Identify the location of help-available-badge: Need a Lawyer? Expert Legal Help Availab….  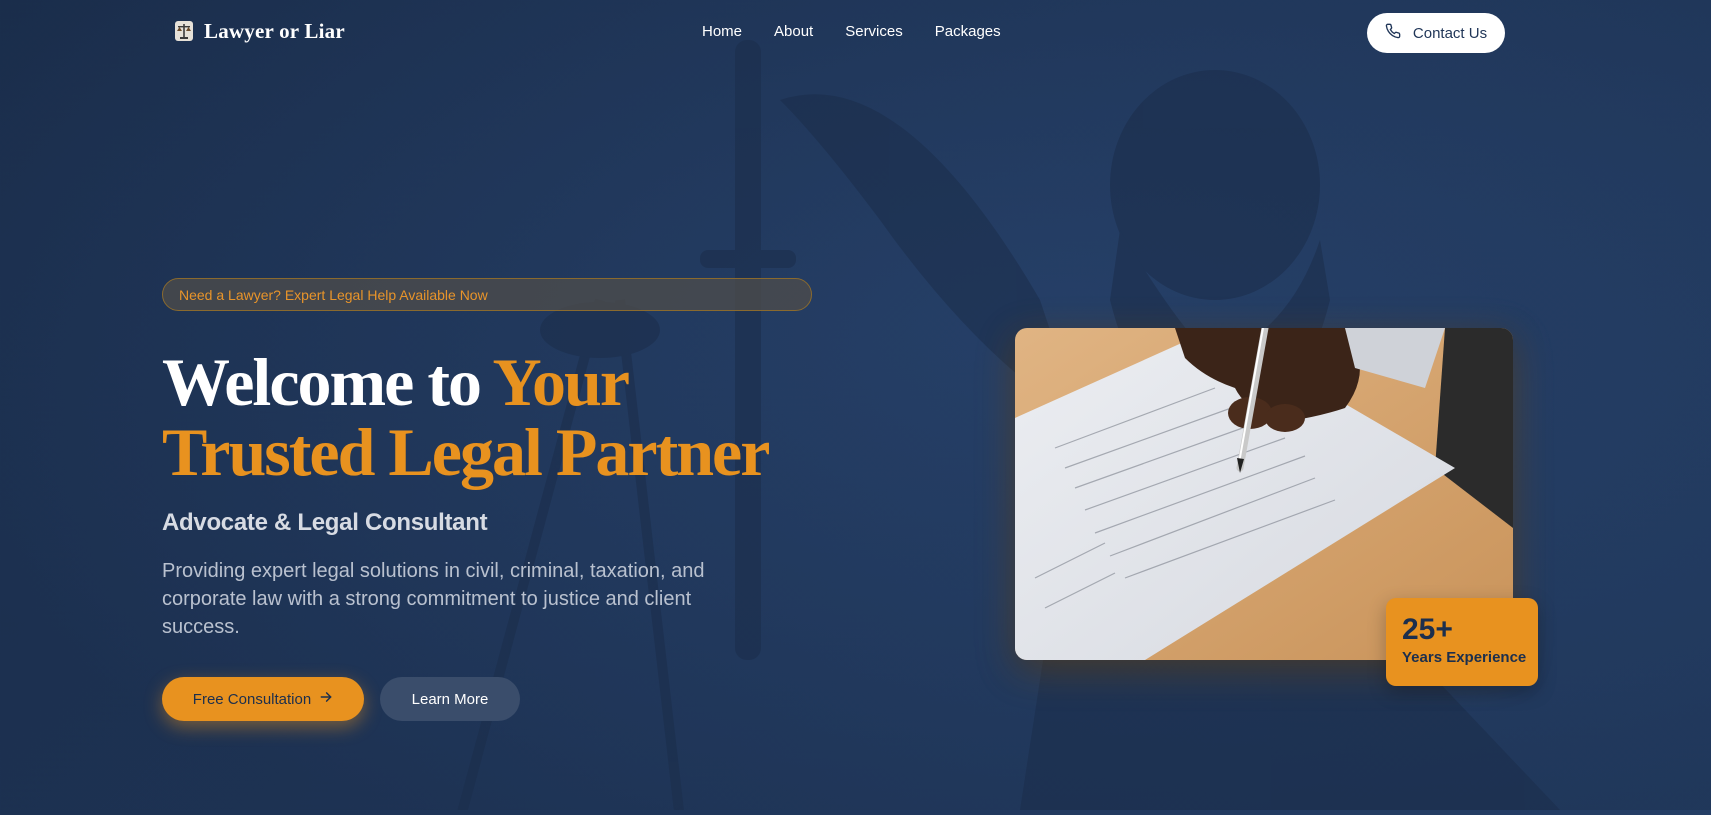
(487, 294).